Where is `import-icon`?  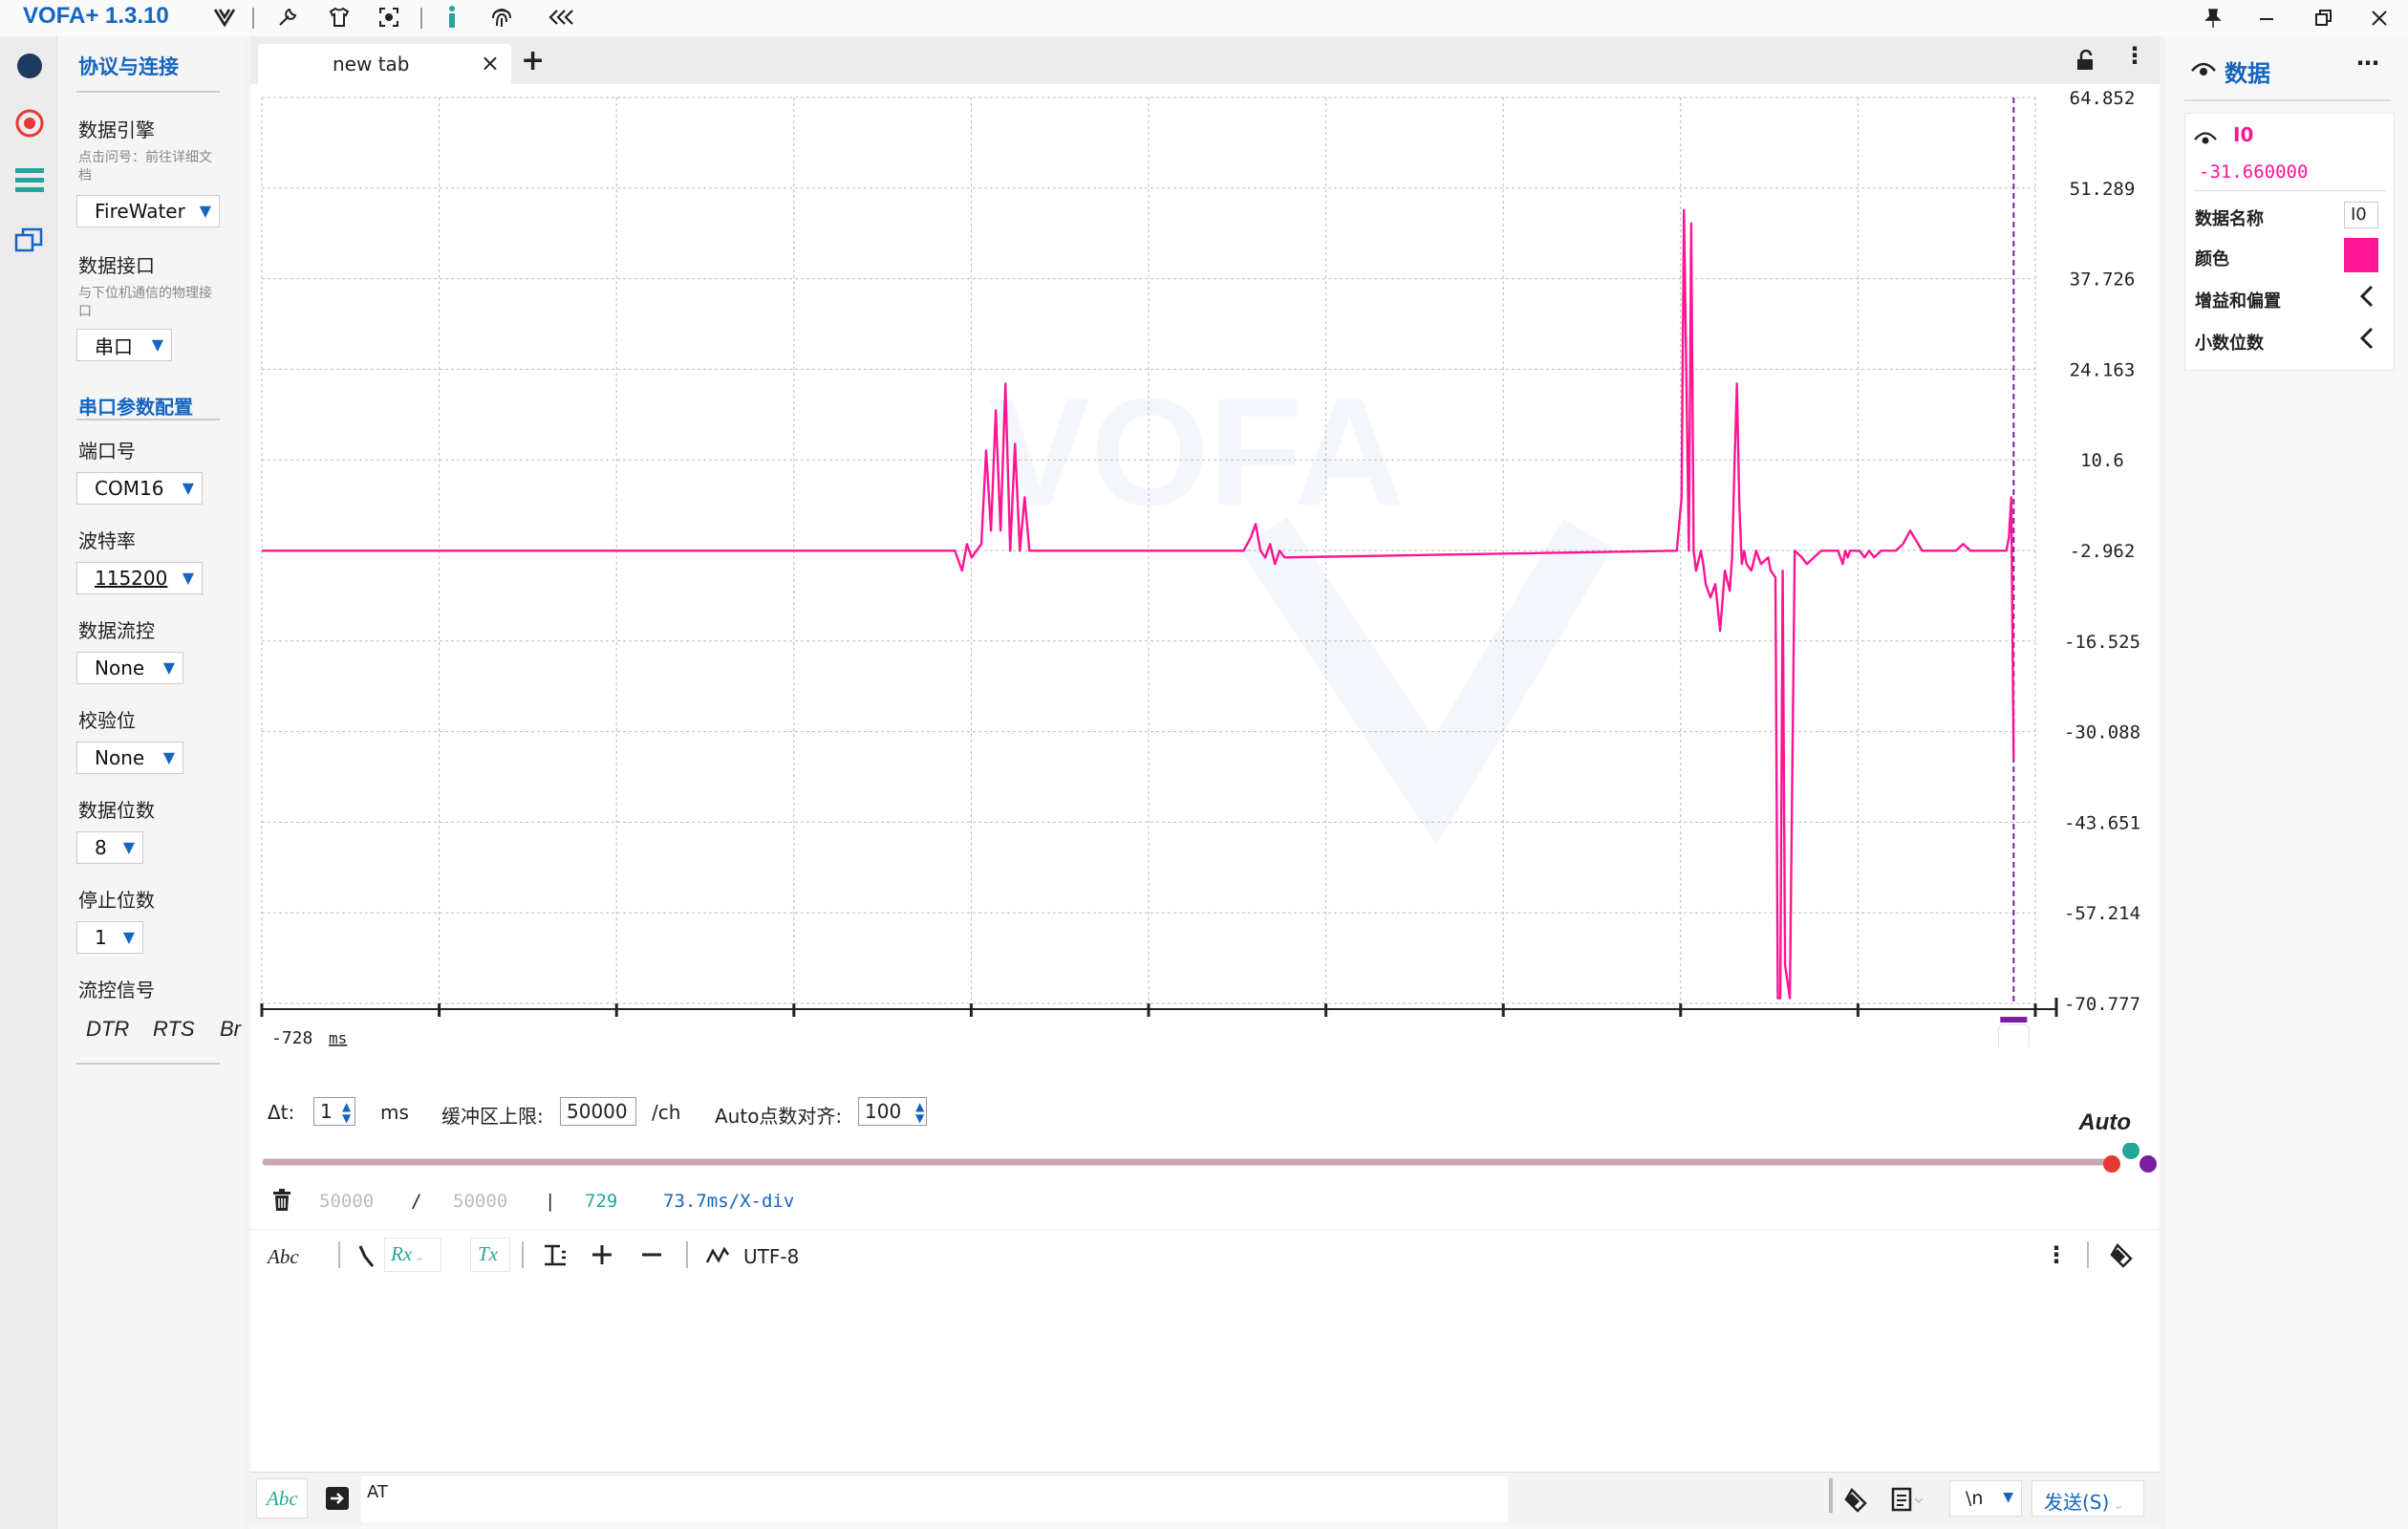 import-icon is located at coordinates (337, 1500).